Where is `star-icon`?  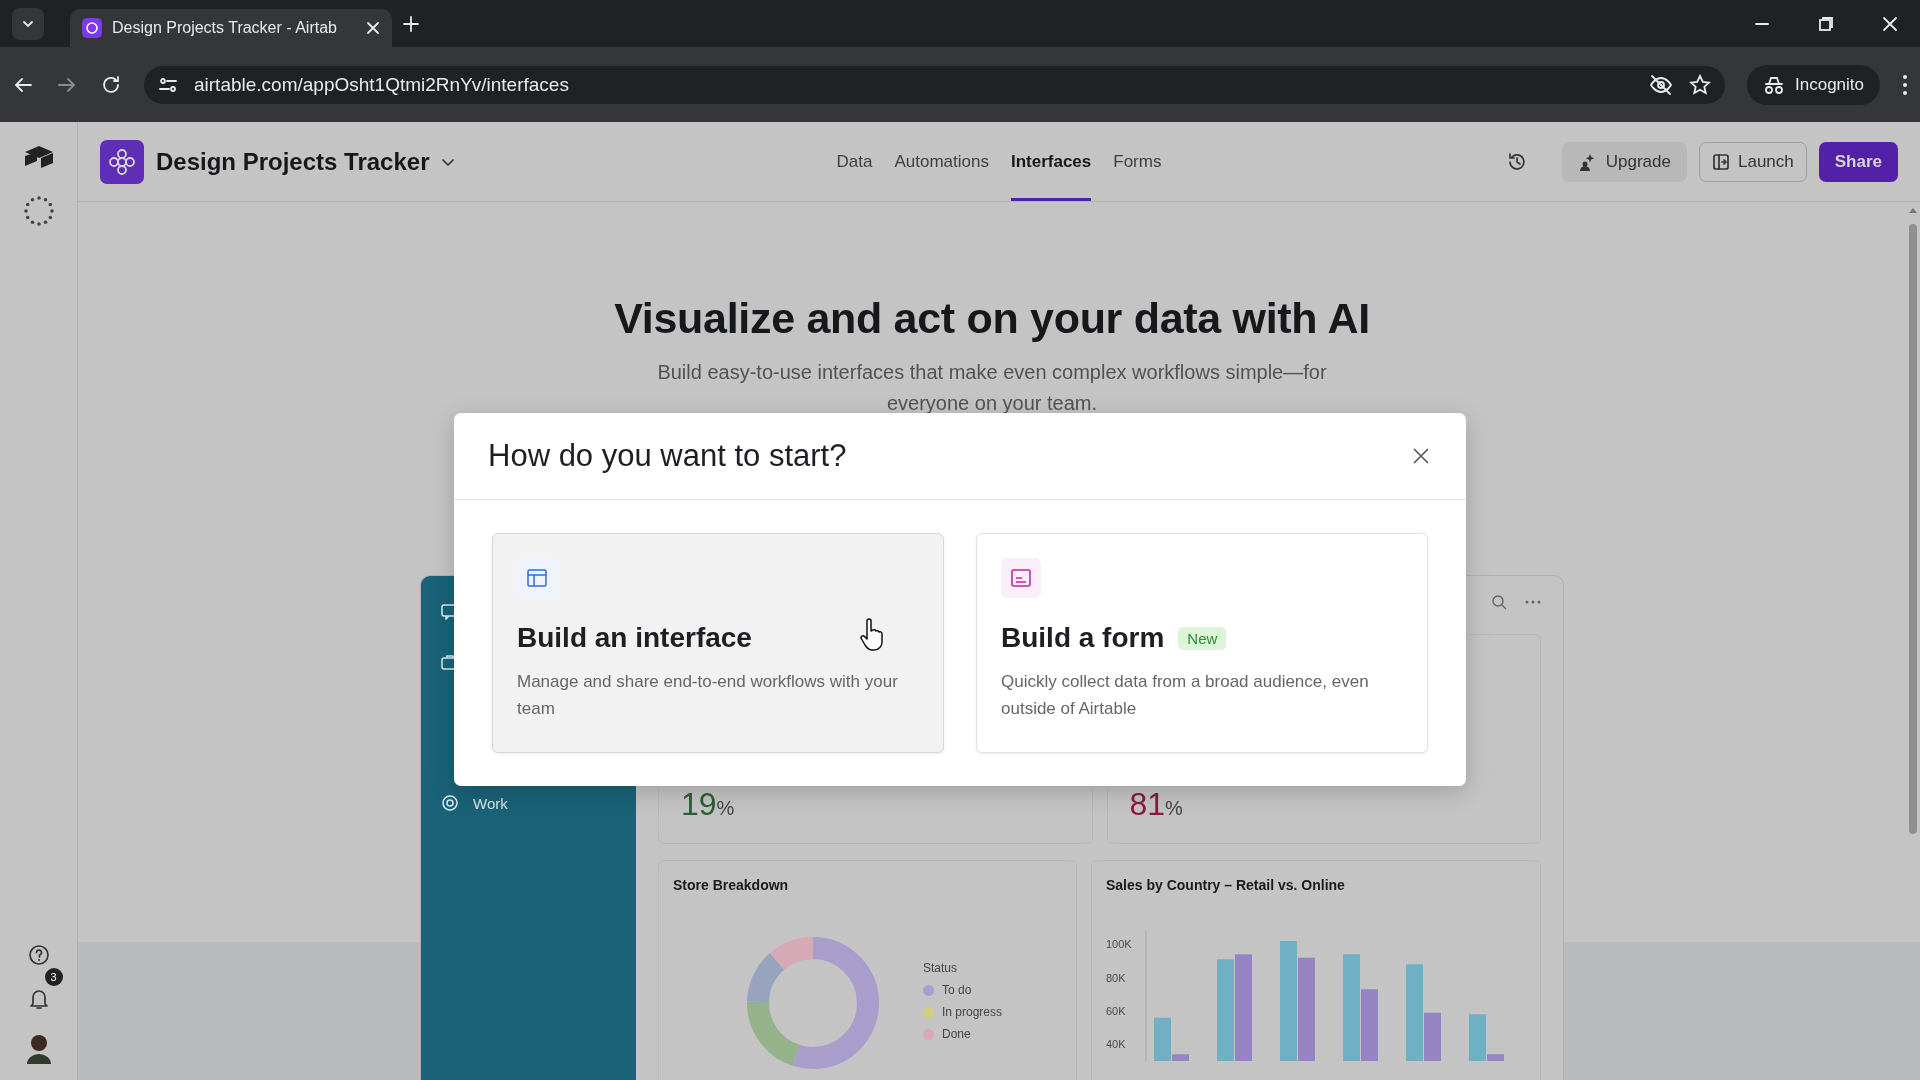 star-icon is located at coordinates (1700, 84).